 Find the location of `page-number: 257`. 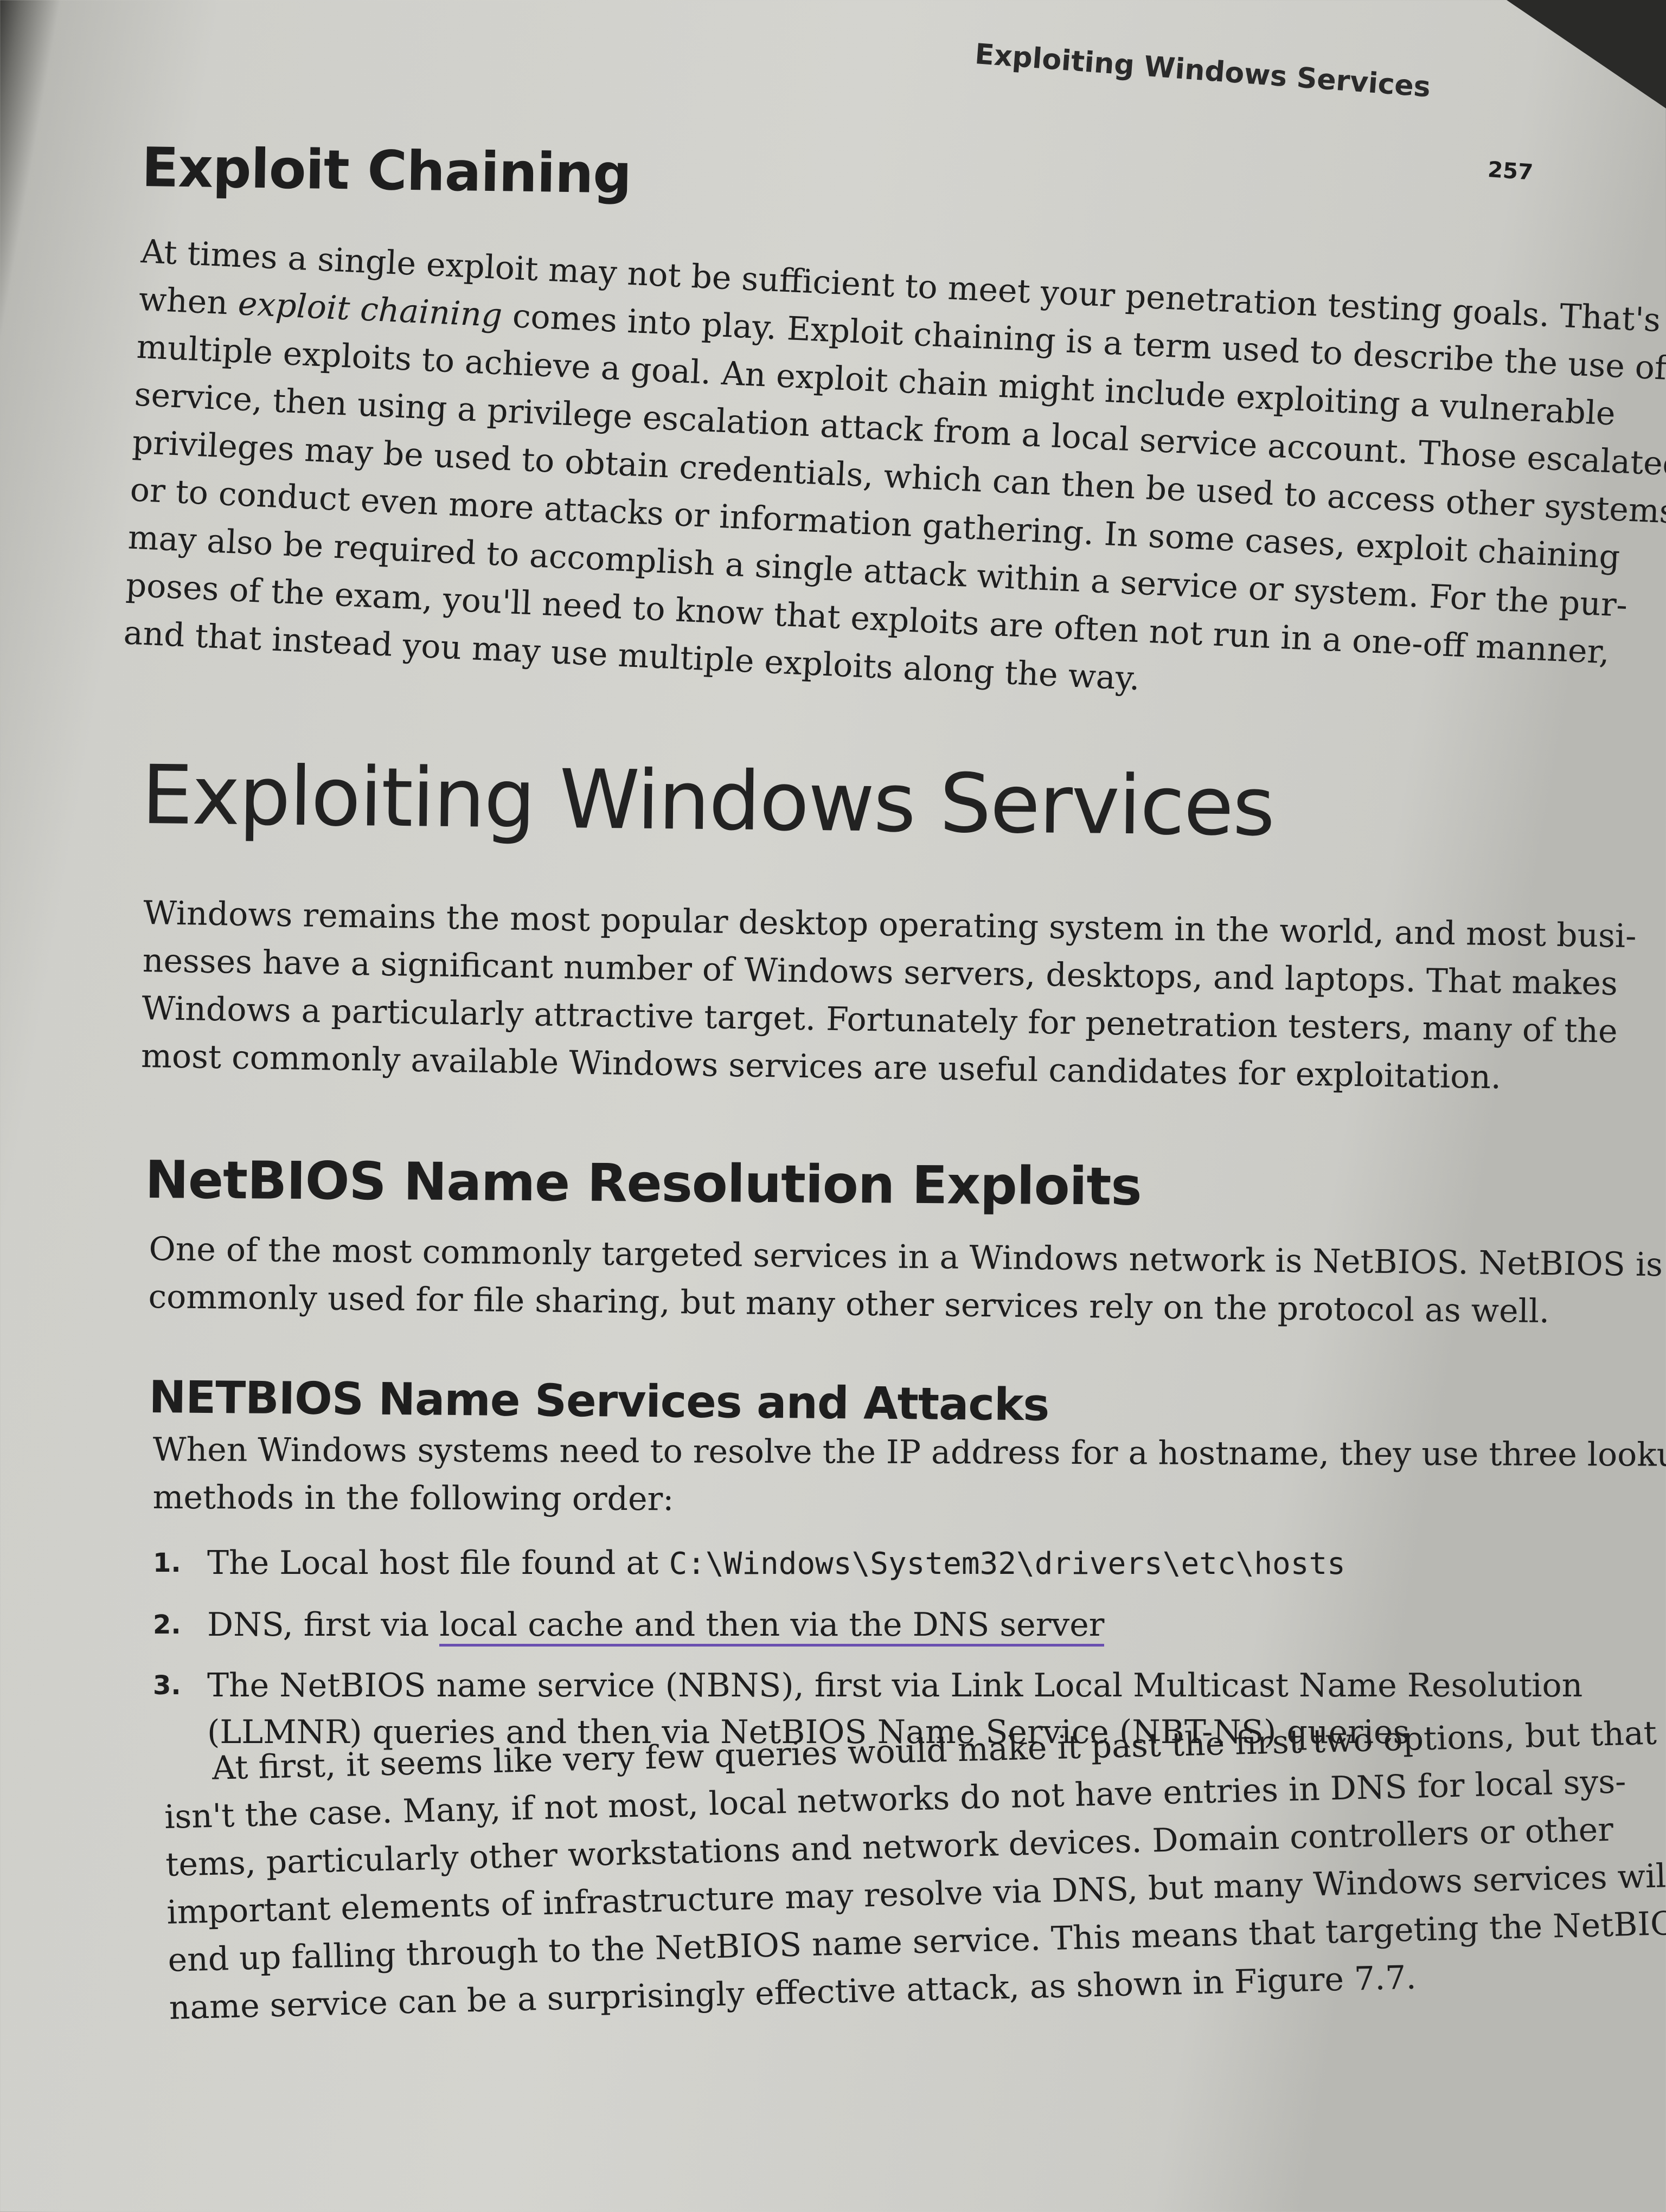

page-number: 257 is located at coordinates (1510, 171).